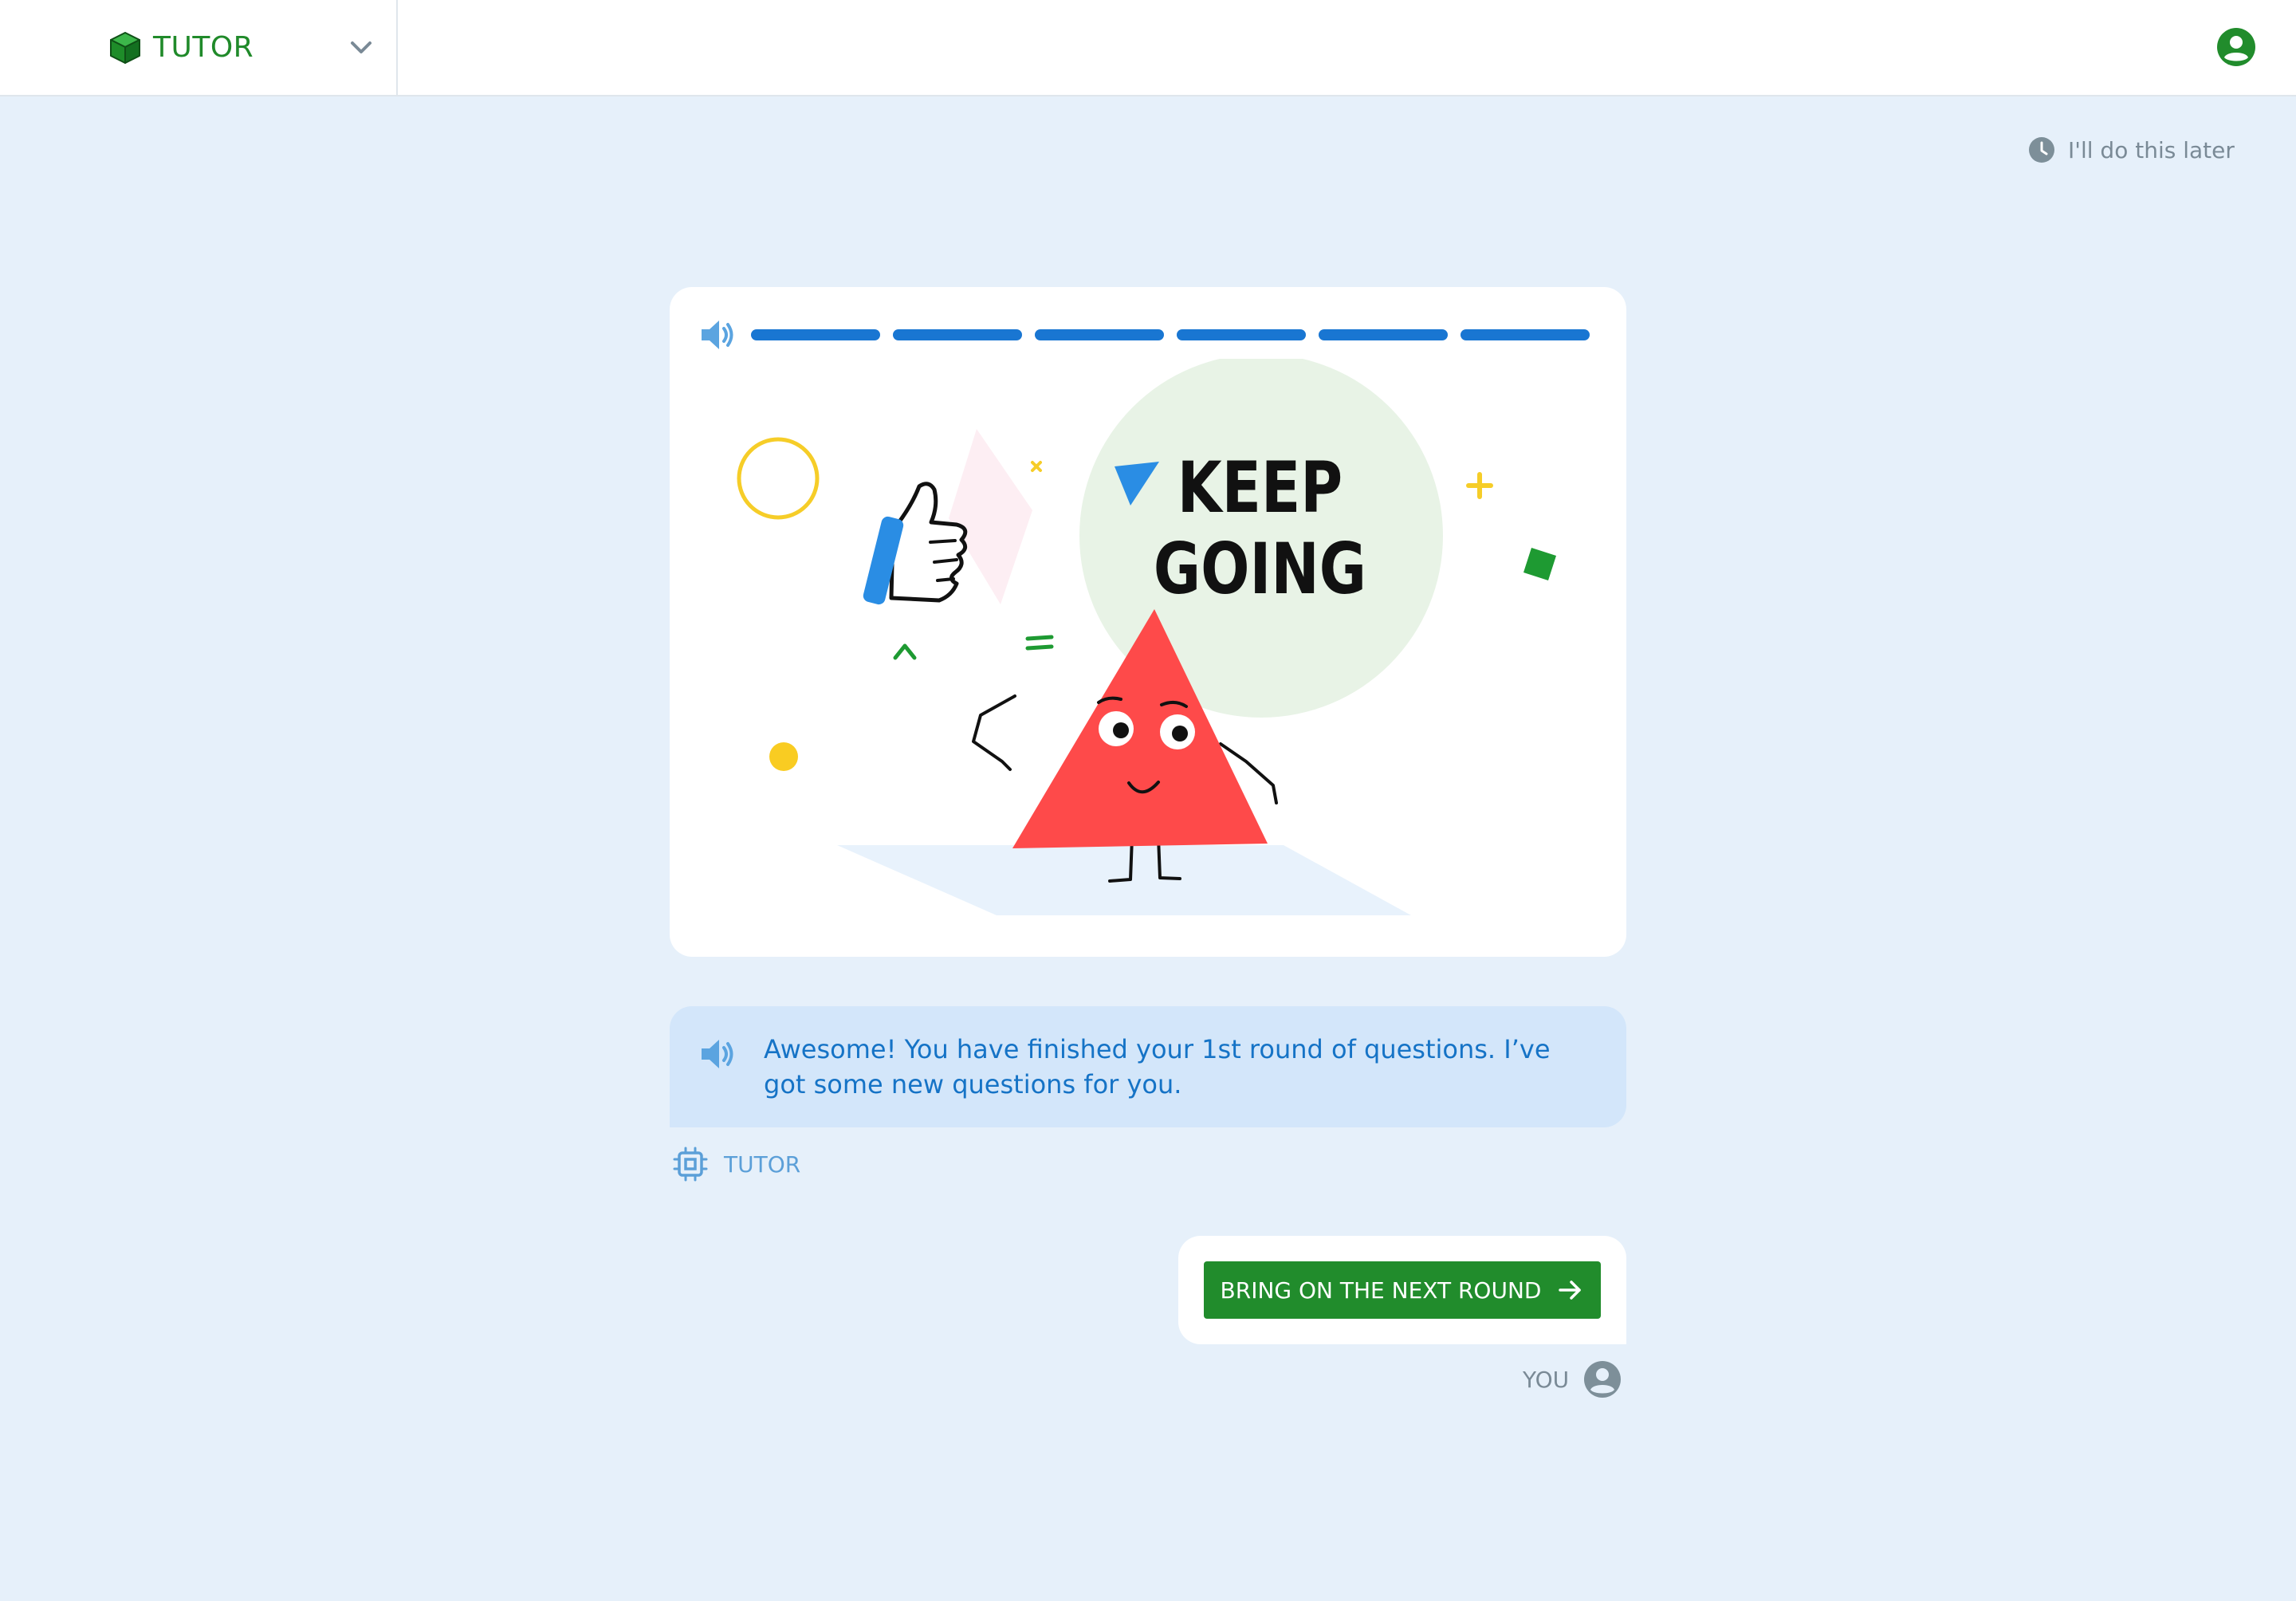 This screenshot has height=1601, width=2296. What do you see at coordinates (916, 543) in the screenshot?
I see `thumbs-up-hand` at bounding box center [916, 543].